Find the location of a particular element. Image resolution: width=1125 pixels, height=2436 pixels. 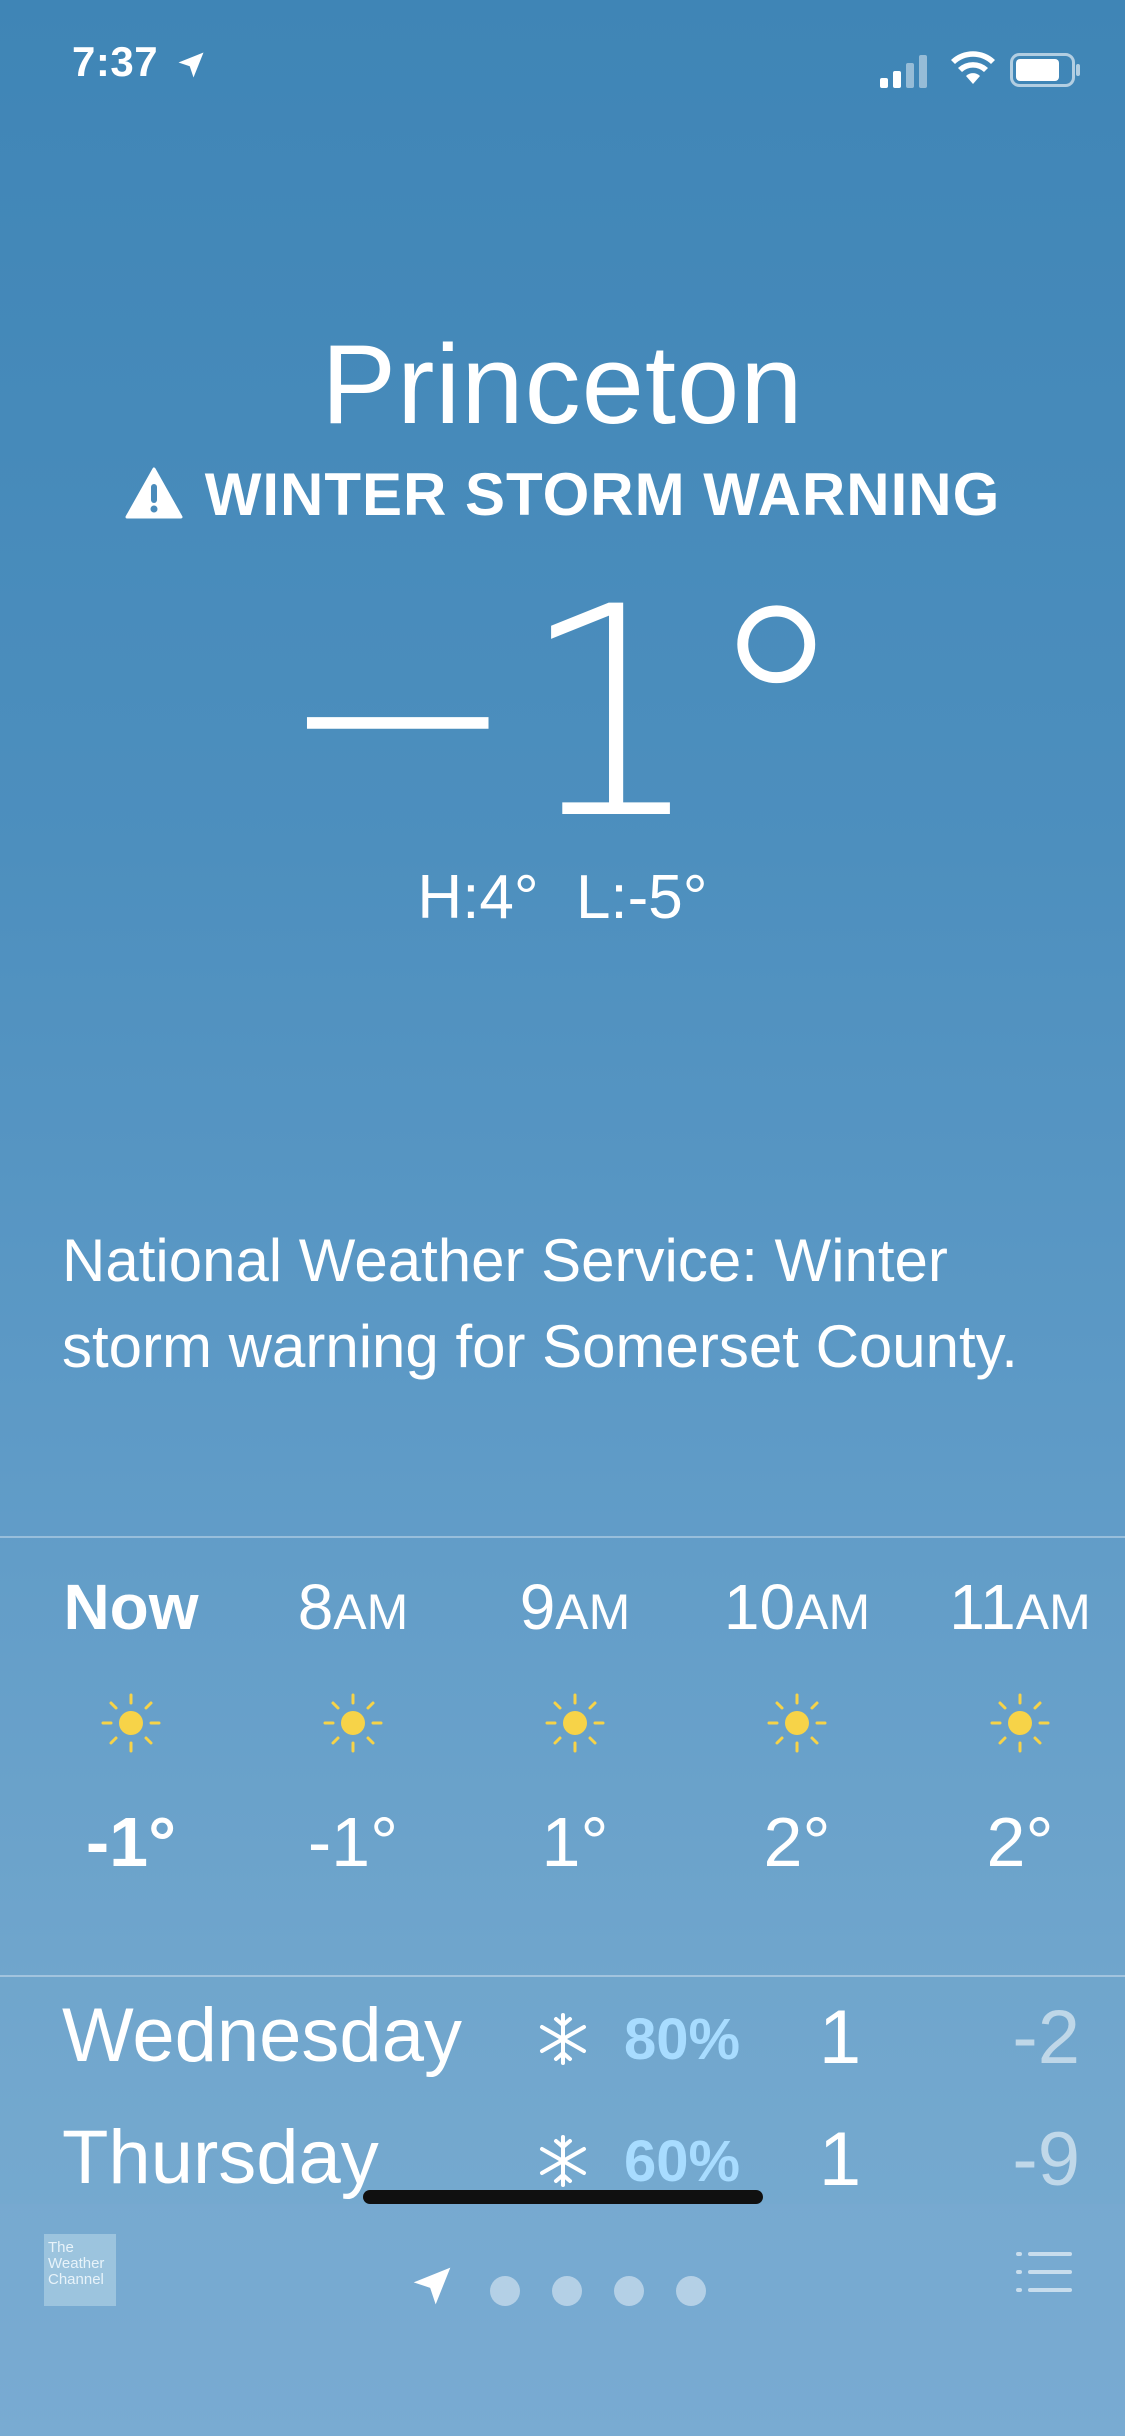

hour-label: Now is located at coordinates (131, 1607).